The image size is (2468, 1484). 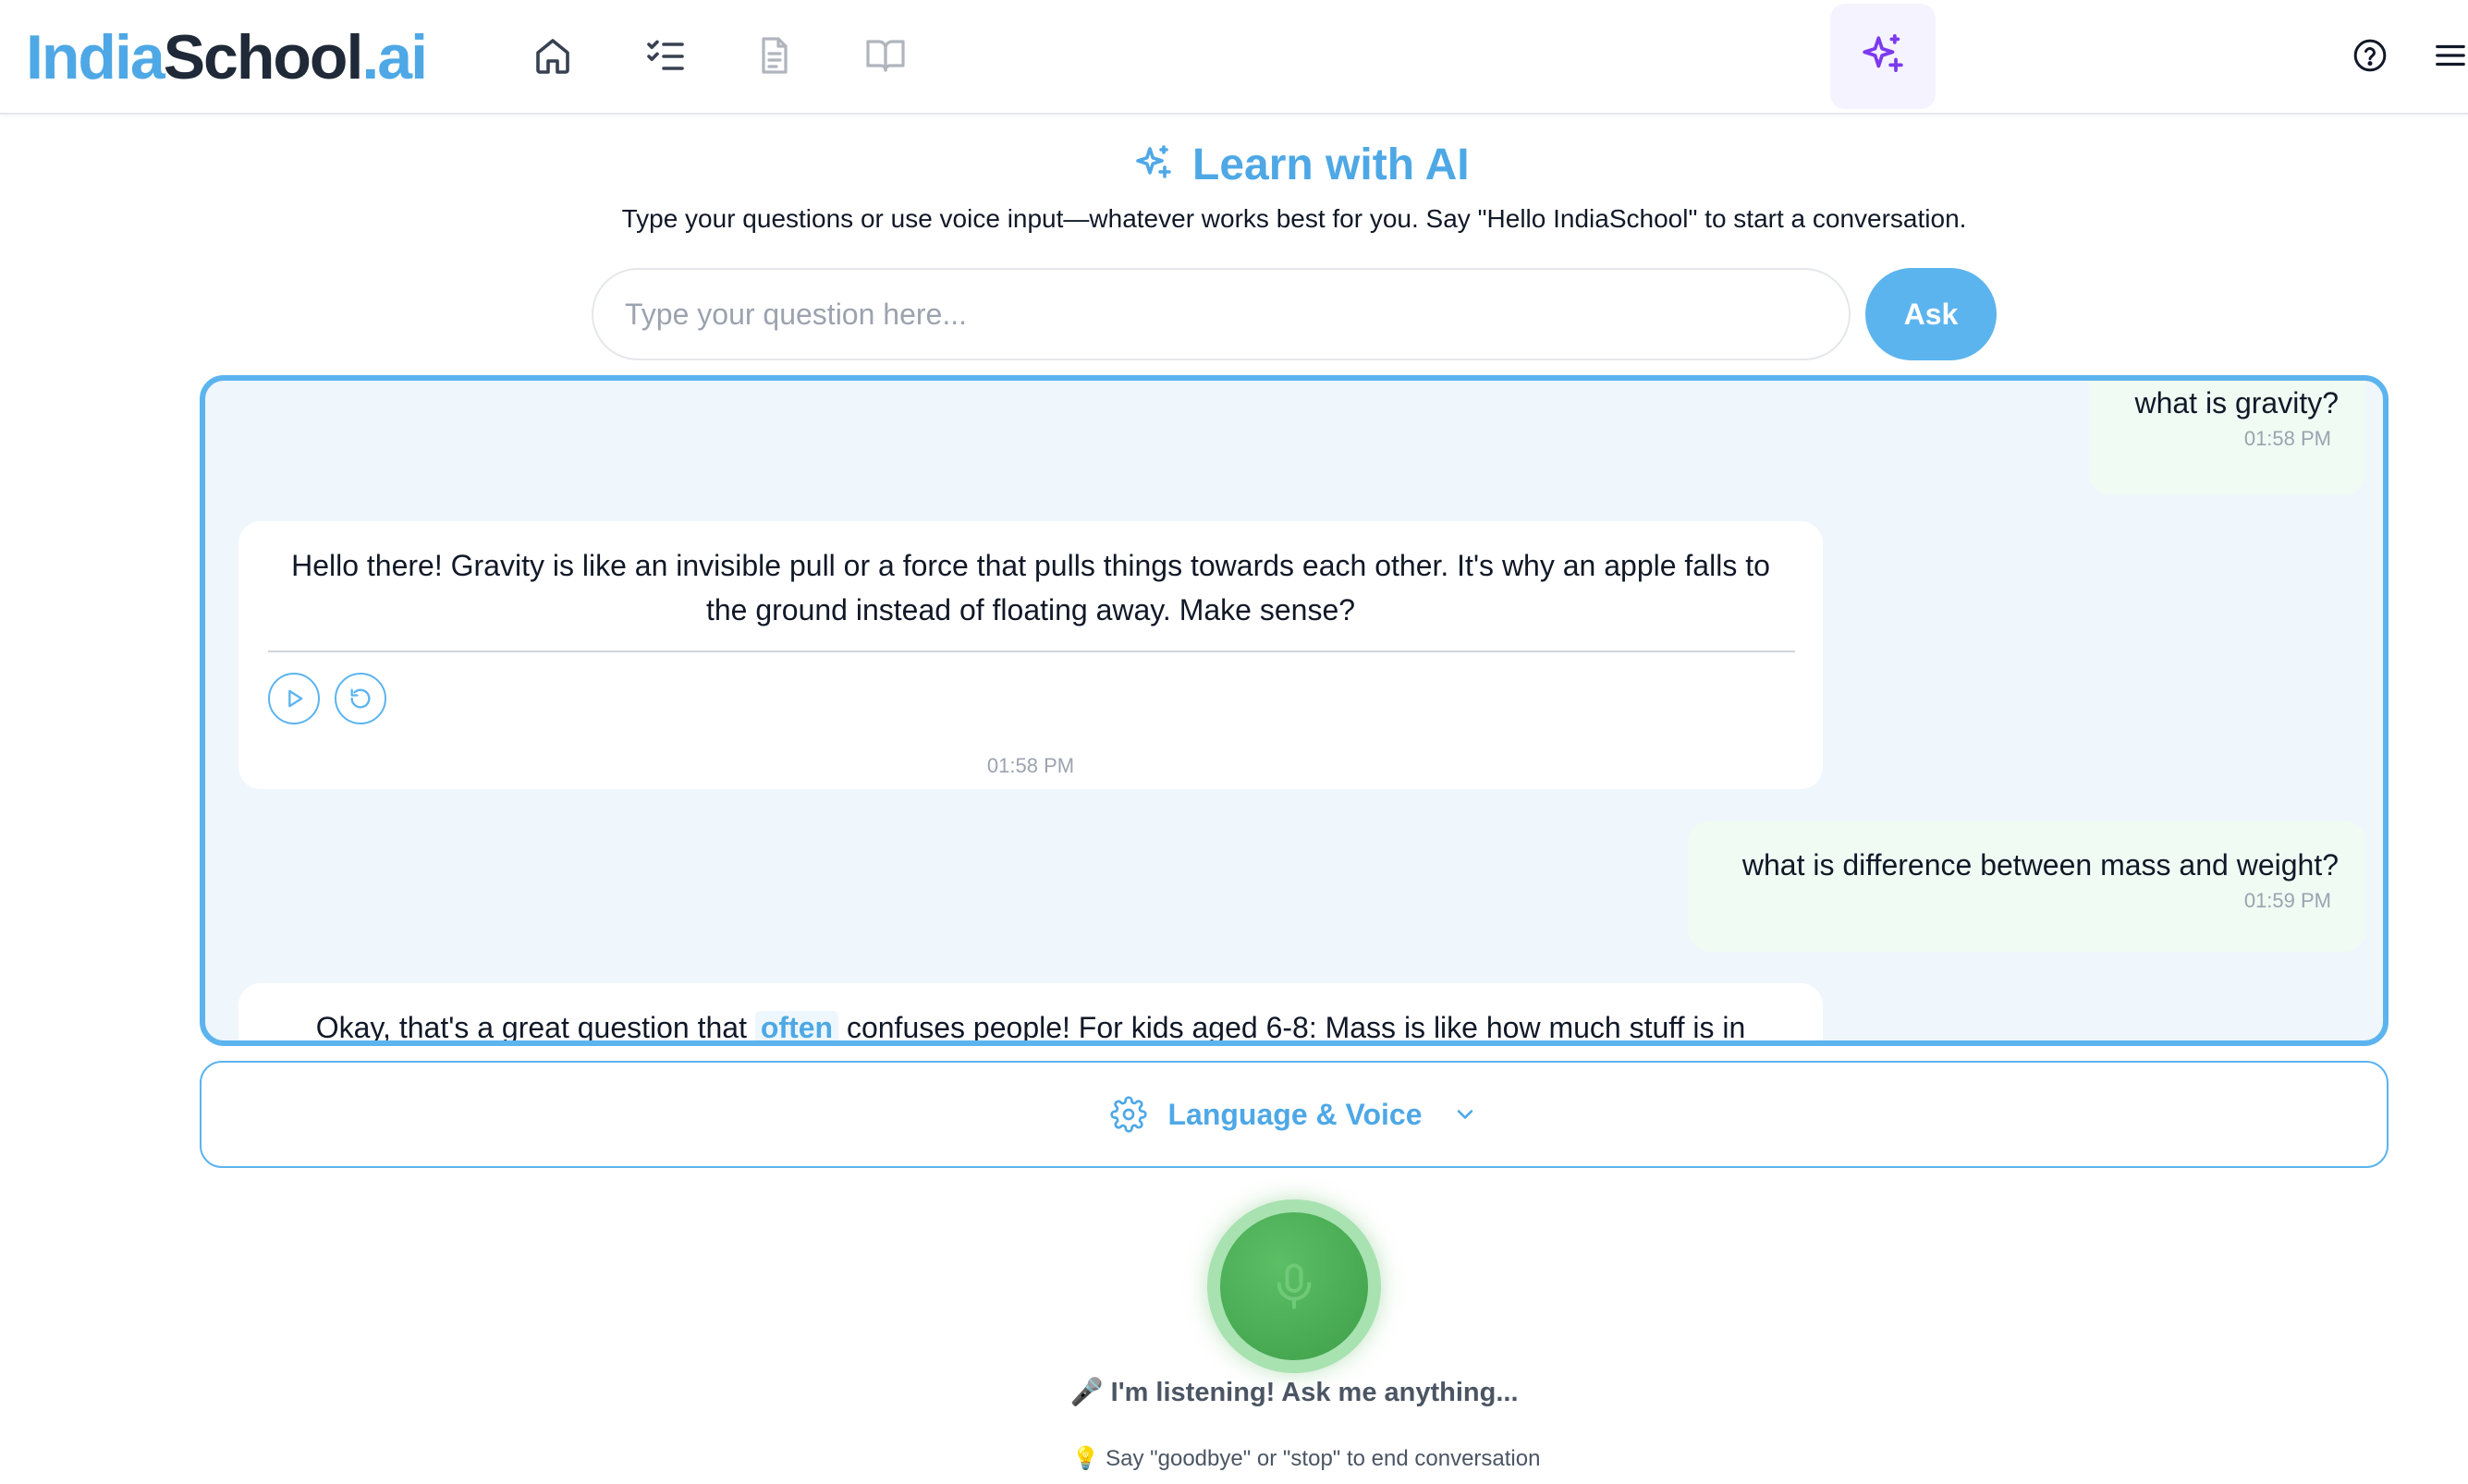 I want to click on replay-icon, so click(x=360, y=698).